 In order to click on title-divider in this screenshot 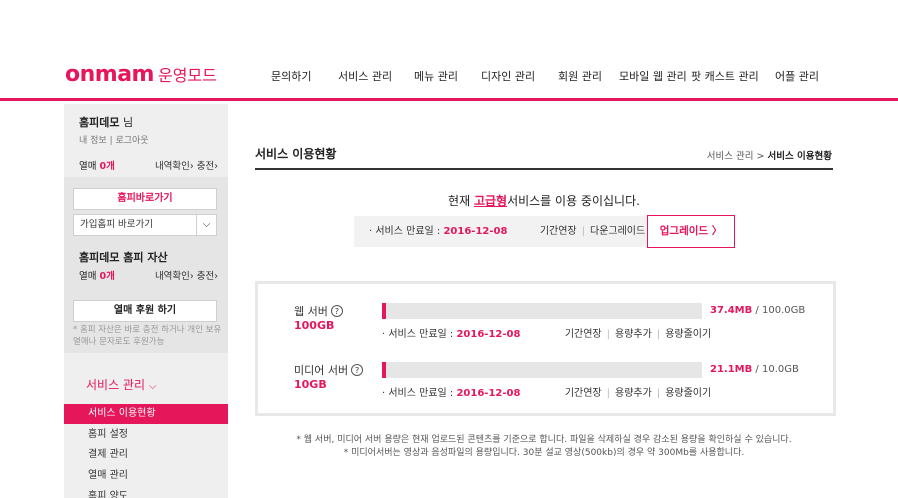, I will do `click(544, 169)`.